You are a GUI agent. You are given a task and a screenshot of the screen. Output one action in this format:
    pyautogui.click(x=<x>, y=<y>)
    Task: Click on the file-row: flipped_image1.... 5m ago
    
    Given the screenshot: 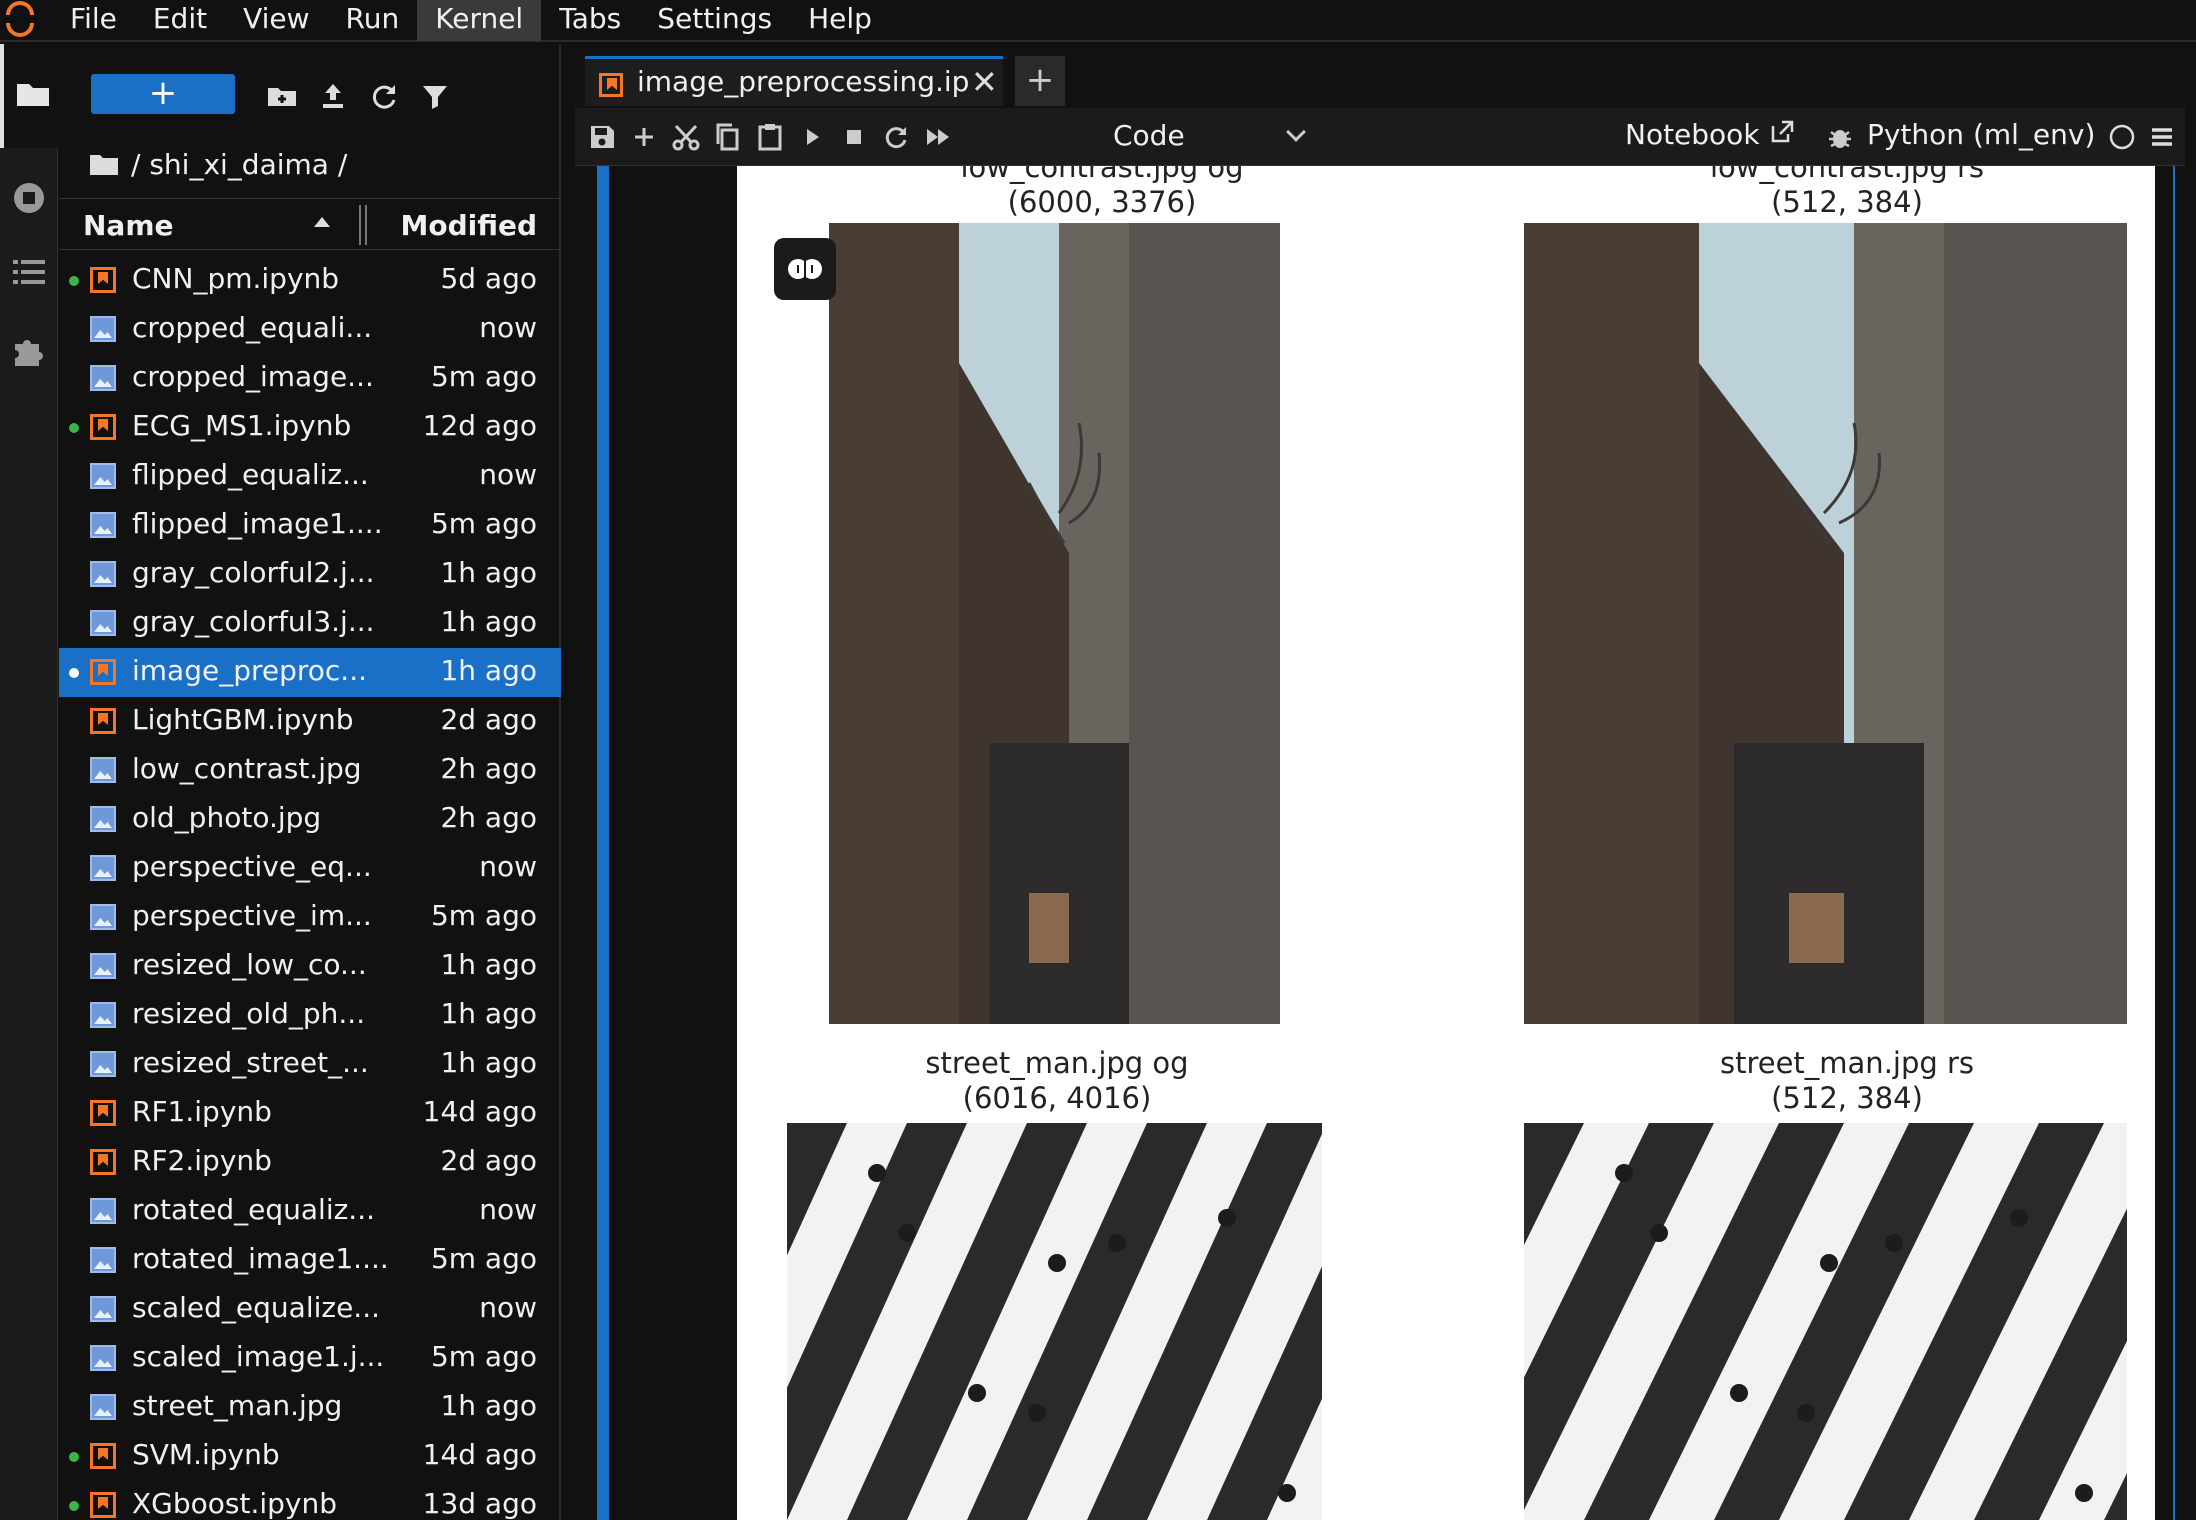 What is the action you would take?
    pyautogui.click(x=310, y=525)
    